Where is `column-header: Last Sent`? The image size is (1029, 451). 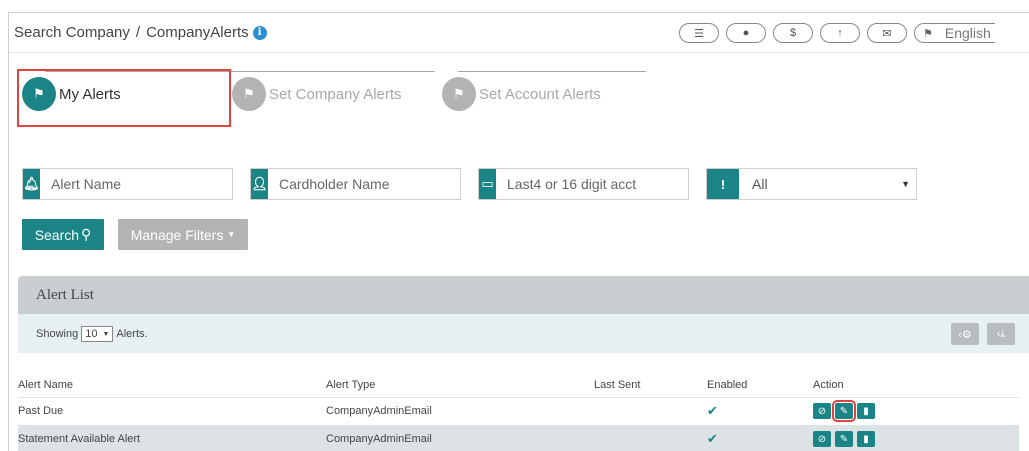 column-header: Last Sent is located at coordinates (650, 386).